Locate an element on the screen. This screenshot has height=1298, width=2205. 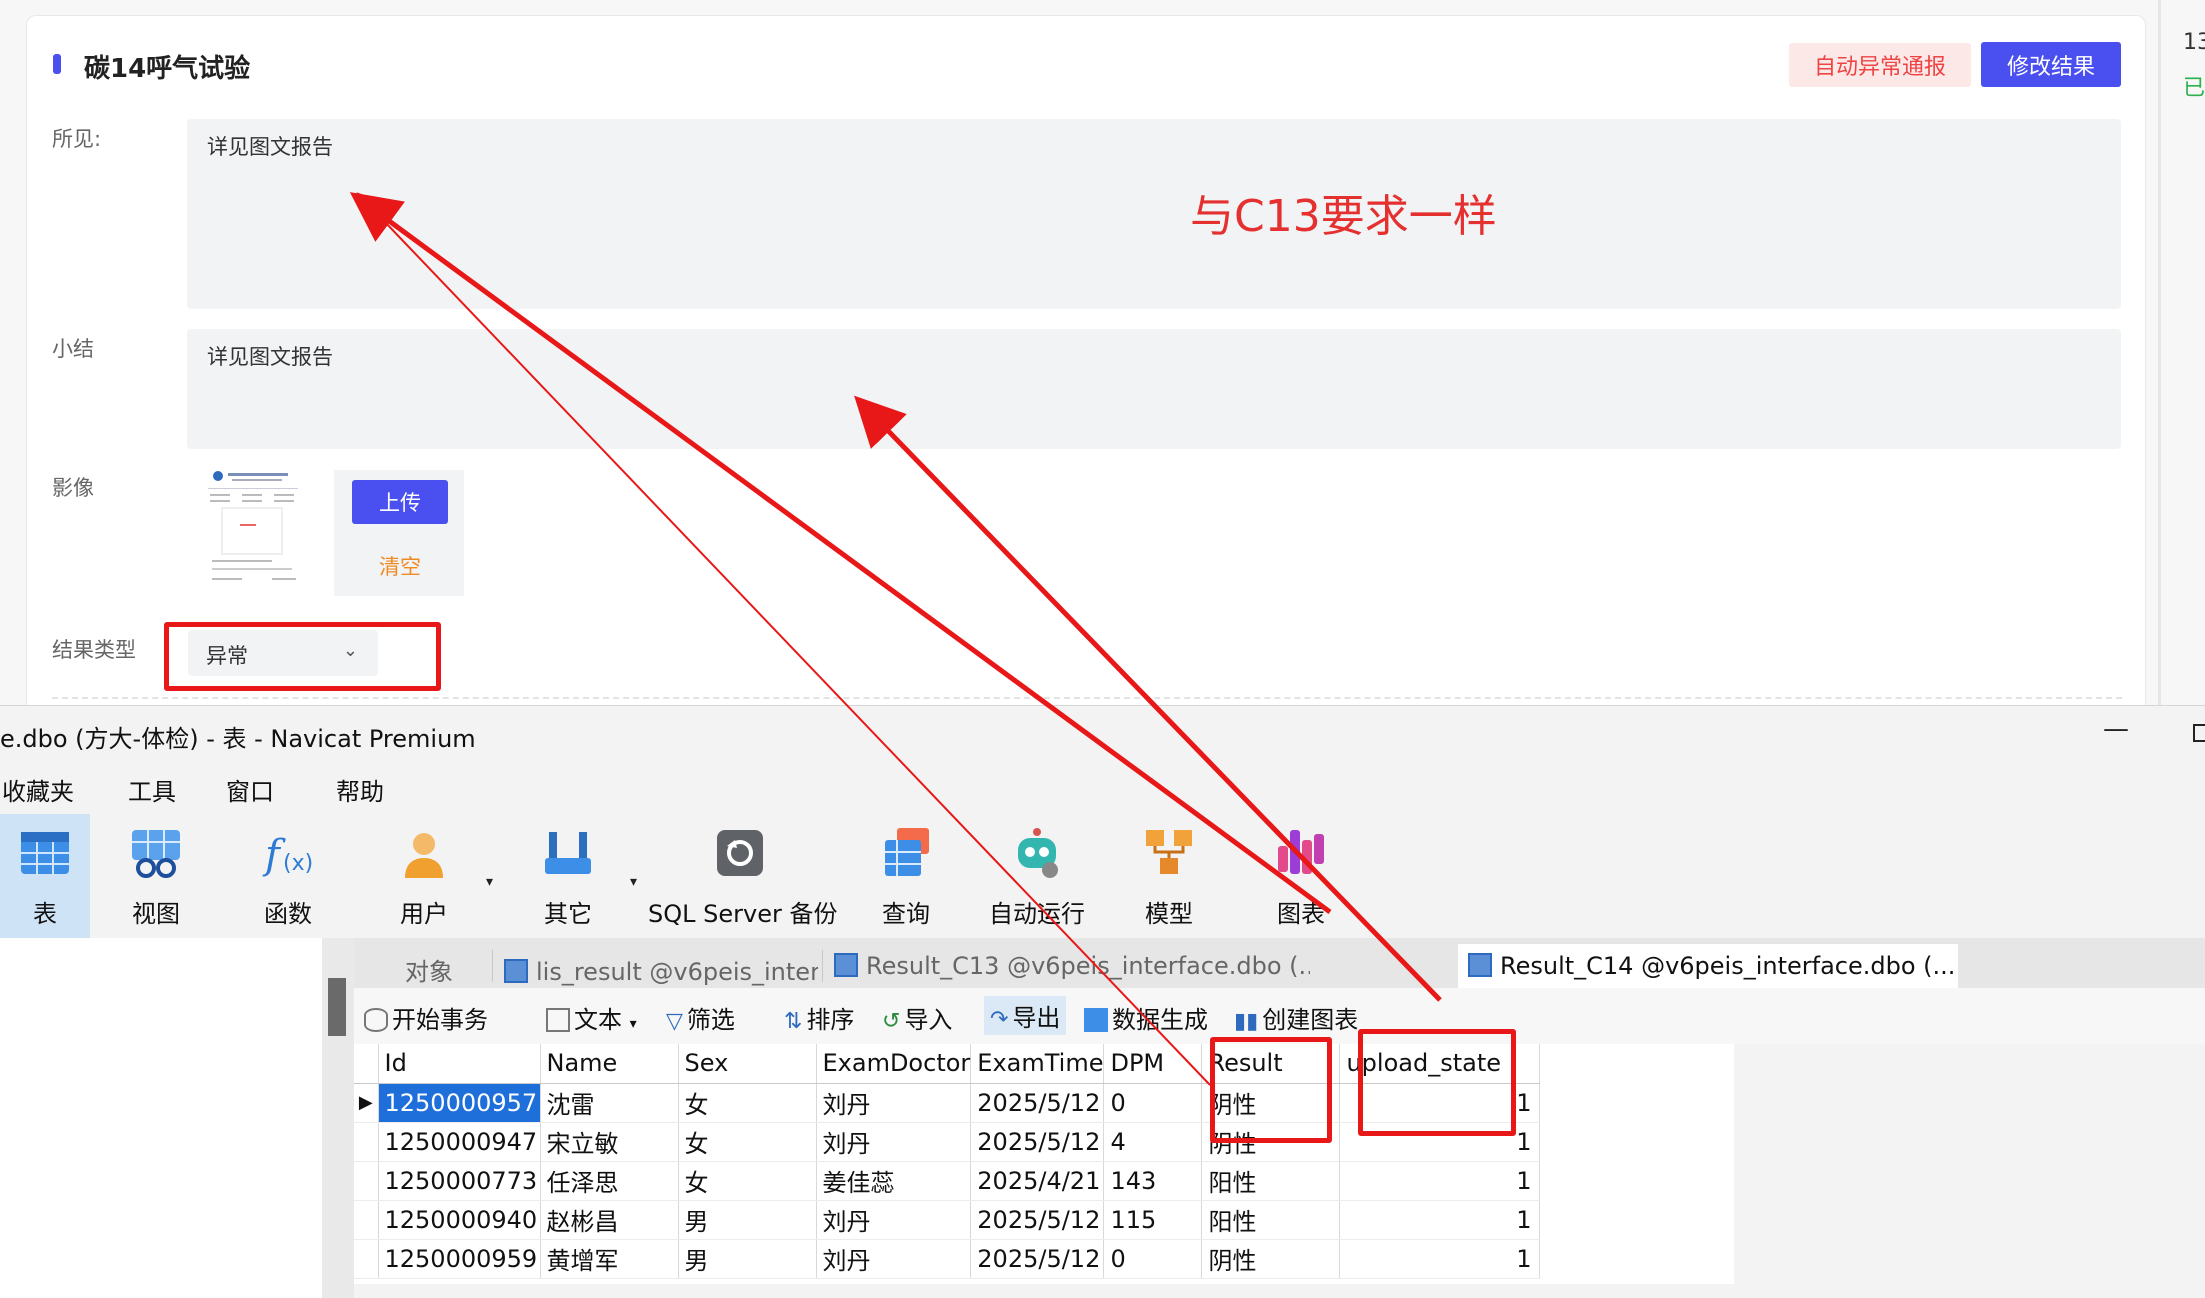
menu-tools: 工具 is located at coordinates (152, 789).